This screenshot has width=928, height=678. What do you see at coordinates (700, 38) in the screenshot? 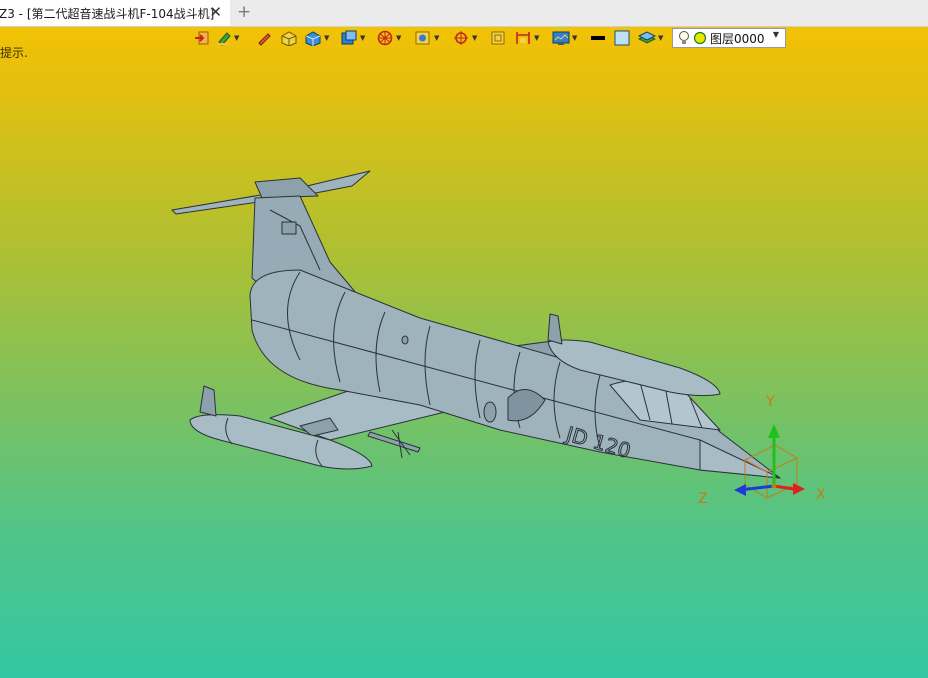
I see `layer-color-dot` at bounding box center [700, 38].